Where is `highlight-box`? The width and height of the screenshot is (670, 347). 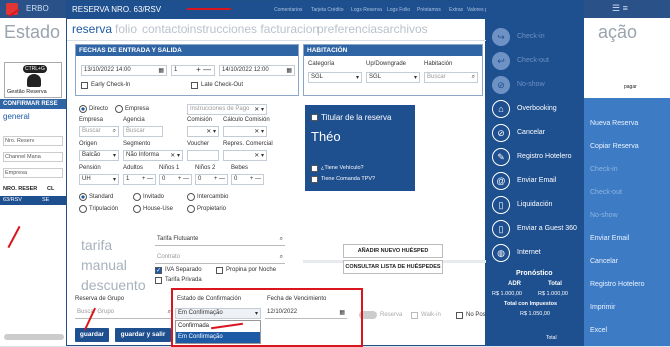
highlight-box is located at coordinates (267, 317).